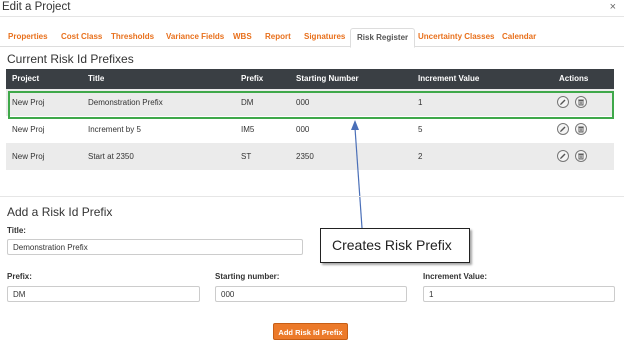 The width and height of the screenshot is (624, 345). What do you see at coordinates (420, 102) in the screenshot?
I see `cell-increment-value: 1` at bounding box center [420, 102].